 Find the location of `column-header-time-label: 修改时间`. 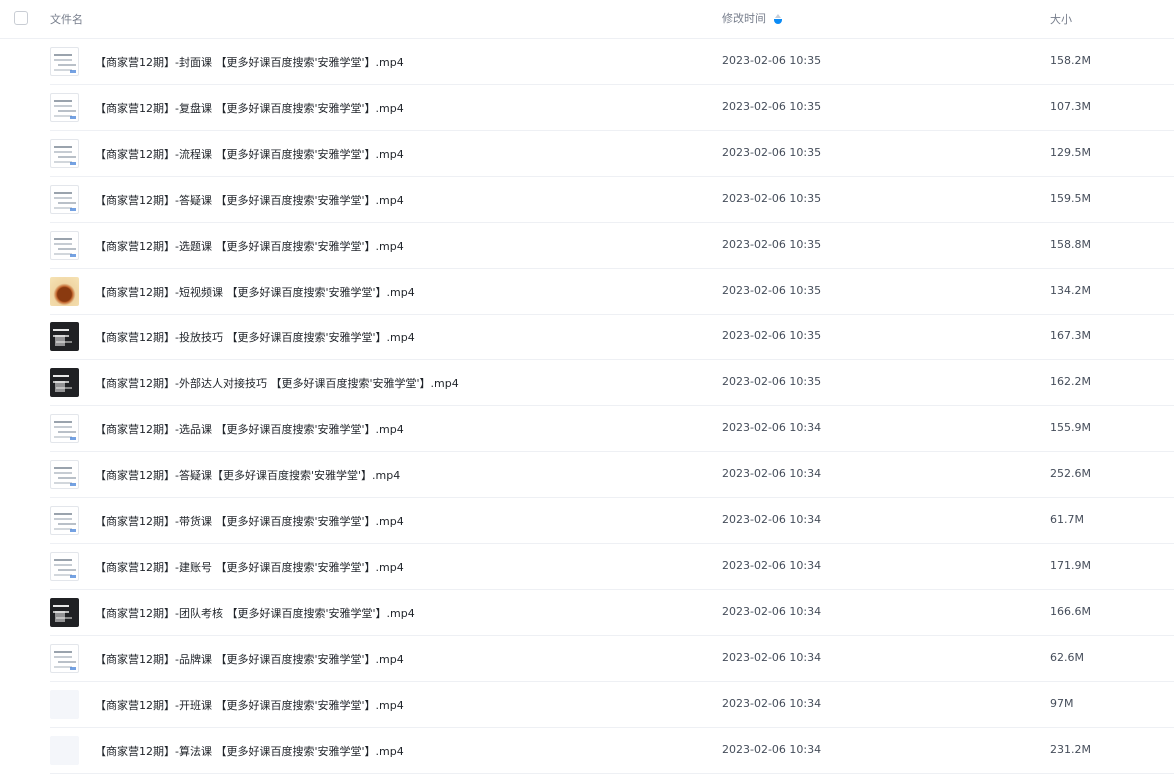

column-header-time-label: 修改时间 is located at coordinates (744, 18).